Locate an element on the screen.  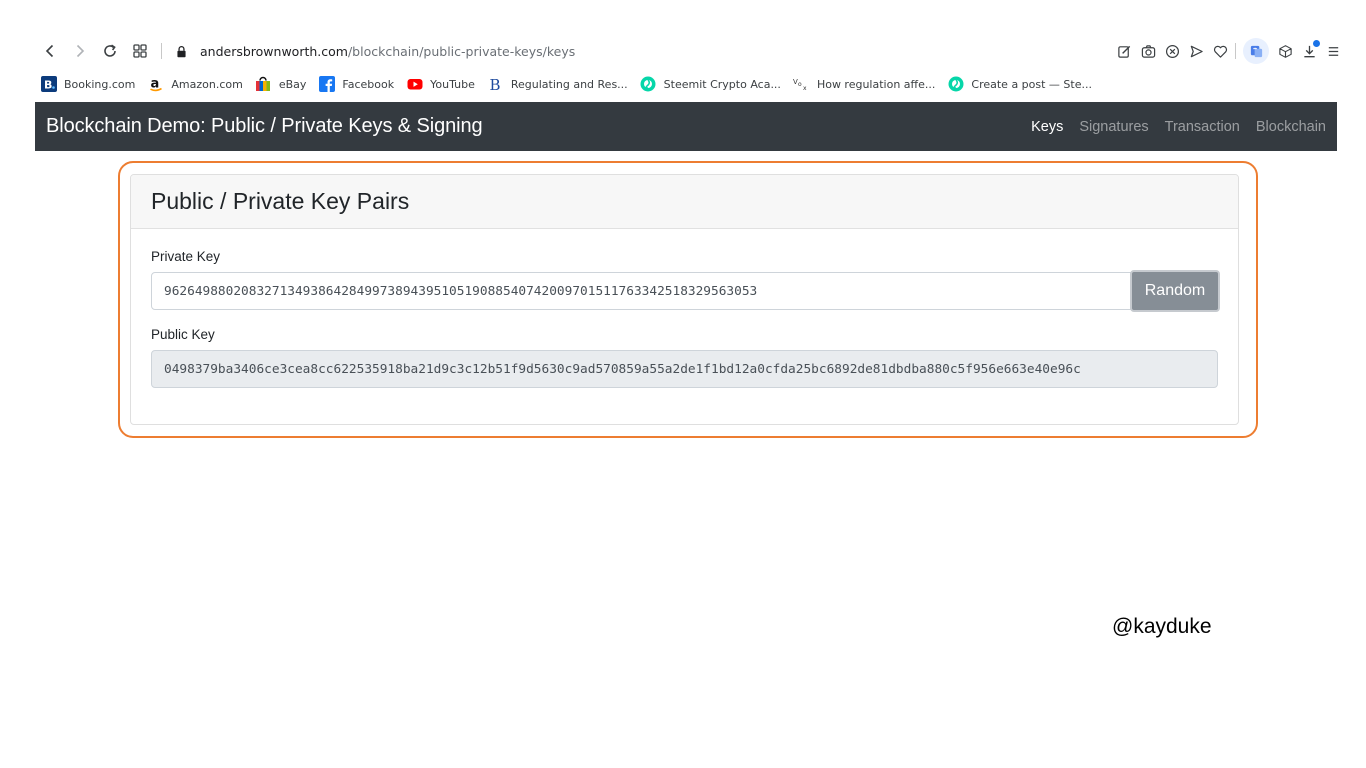
translate-icon is located at coordinates (1256, 51).